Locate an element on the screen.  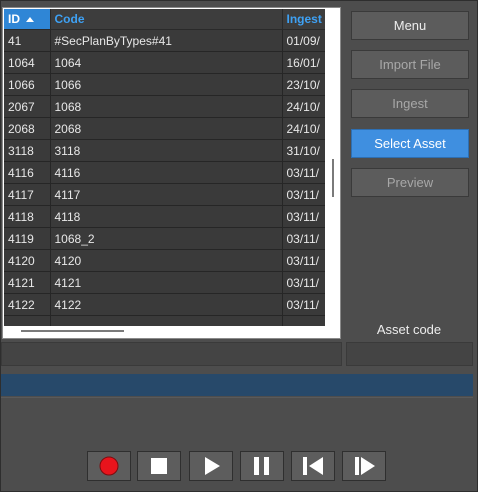
cell-code: 4117 is located at coordinates (166, 194).